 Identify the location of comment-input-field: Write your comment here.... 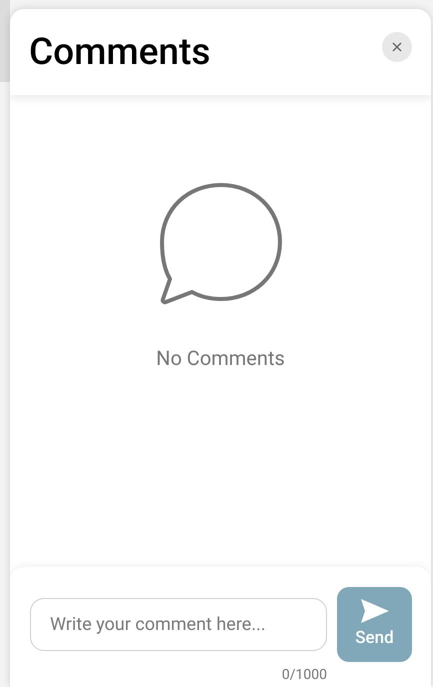
(178, 624).